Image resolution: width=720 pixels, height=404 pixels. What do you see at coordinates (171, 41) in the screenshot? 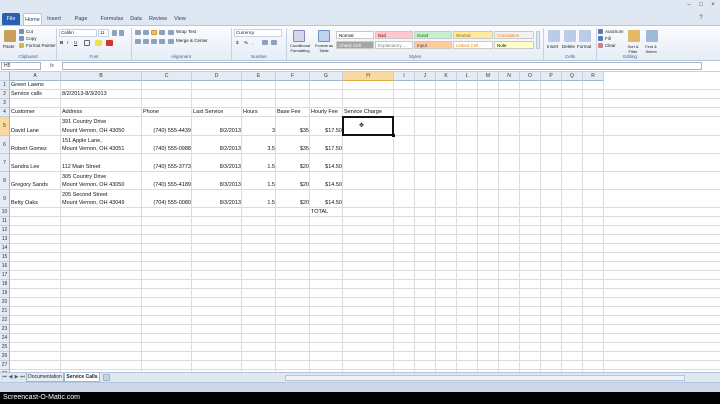
I see `merge-center-icon` at bounding box center [171, 41].